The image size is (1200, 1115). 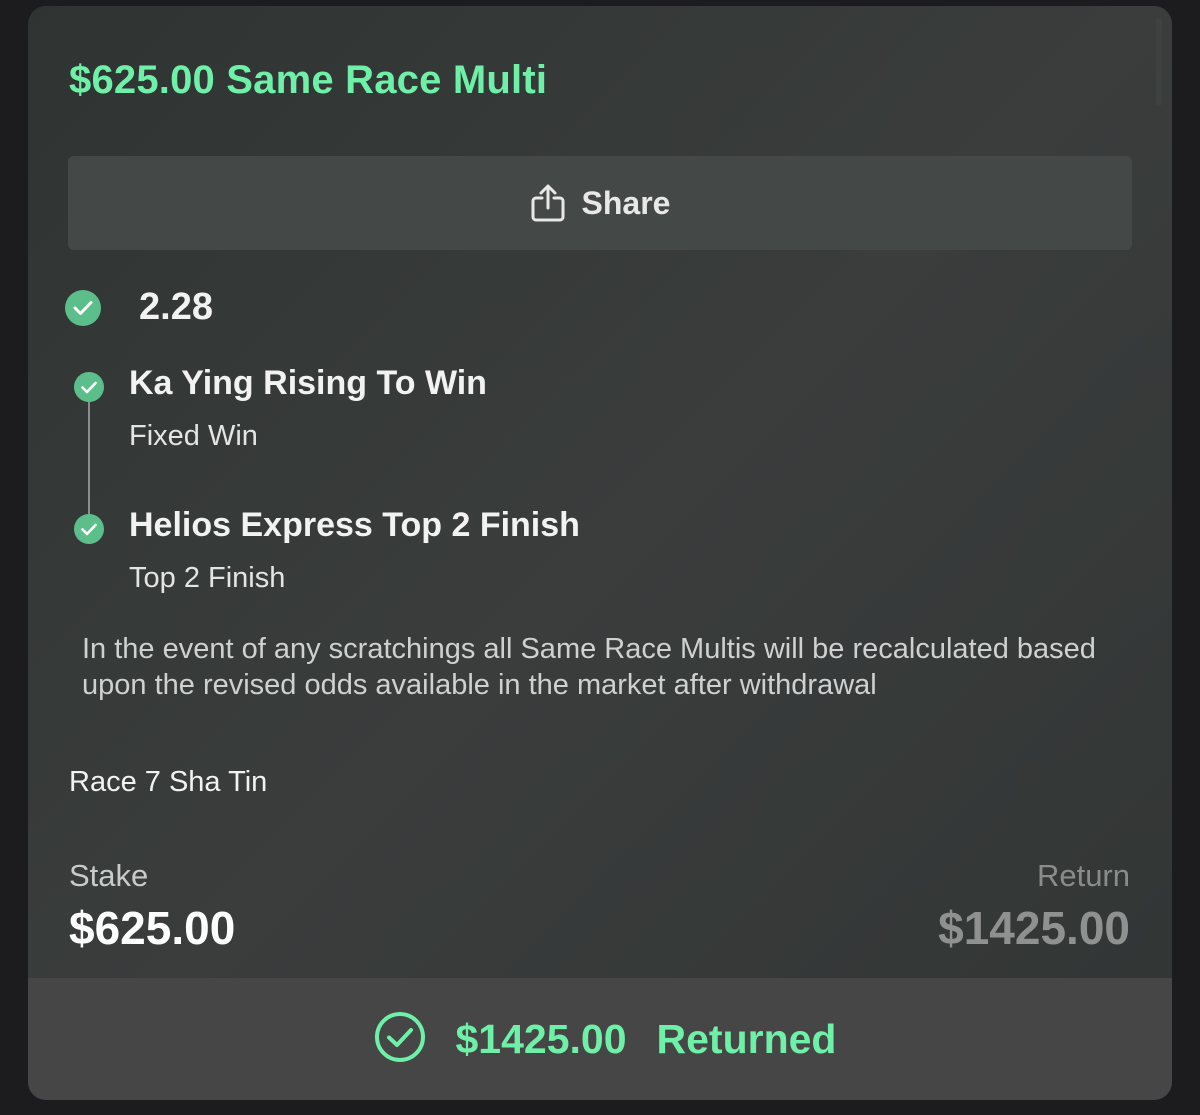 What do you see at coordinates (109, 875) in the screenshot?
I see `stake-label: Stake` at bounding box center [109, 875].